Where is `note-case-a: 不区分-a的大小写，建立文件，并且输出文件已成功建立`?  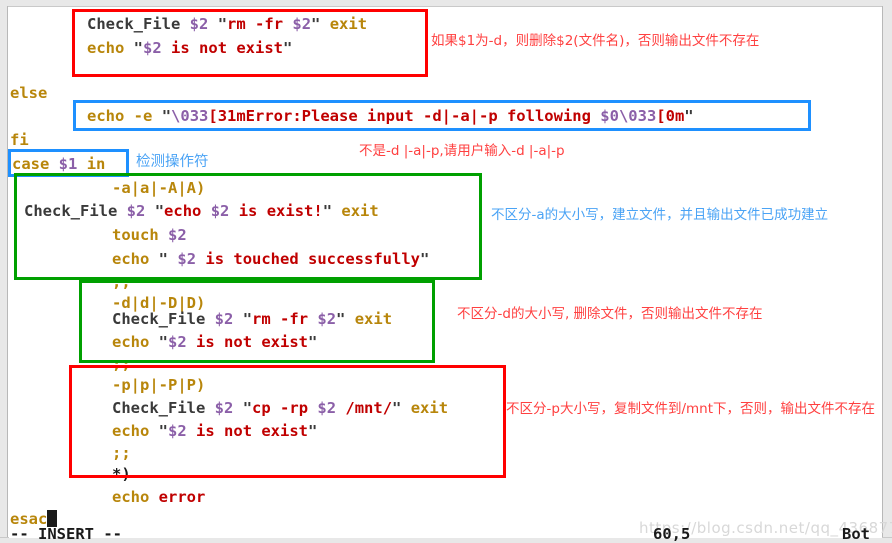
note-case-a: 不区分-a的大小写，建立文件，并且输出文件已成功建立 is located at coordinates (660, 215).